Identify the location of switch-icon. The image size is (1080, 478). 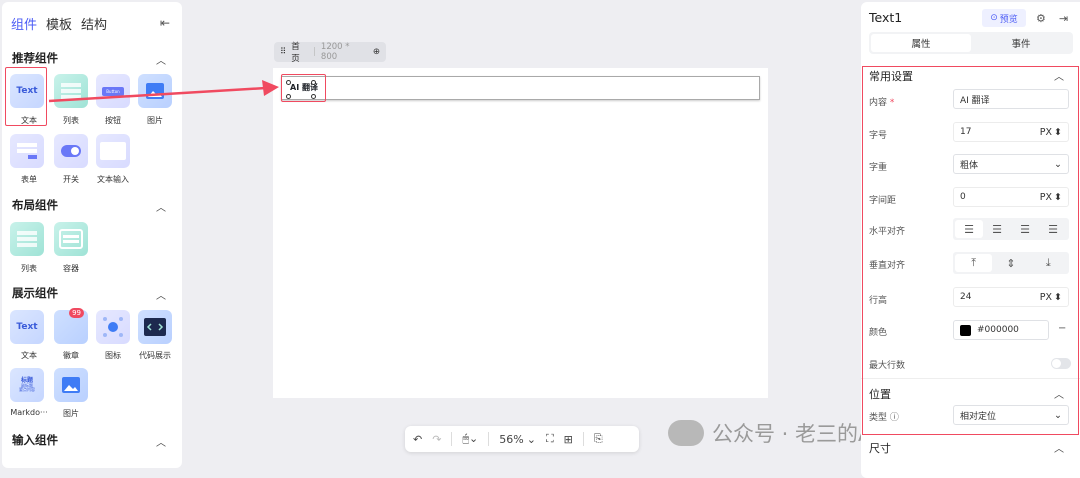
(71, 151).